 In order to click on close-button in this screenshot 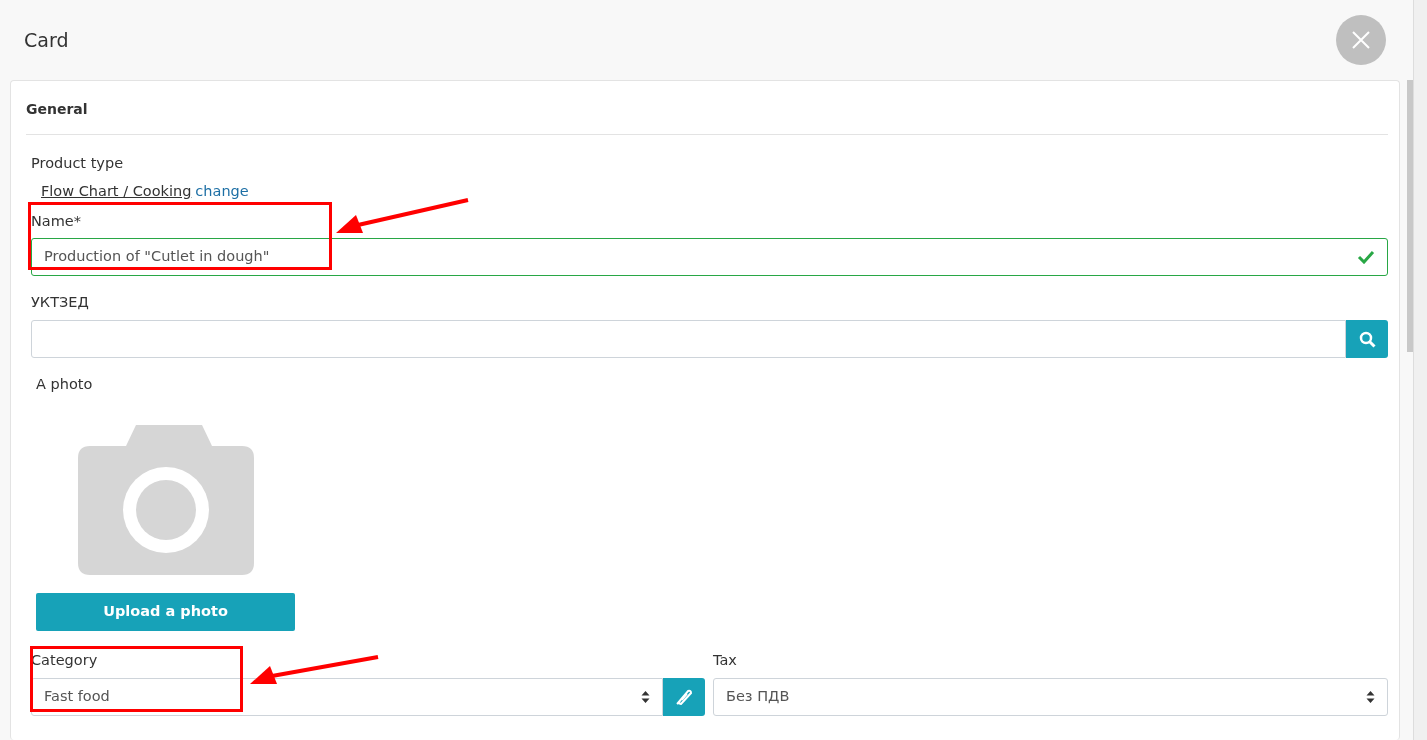, I will do `click(1361, 40)`.